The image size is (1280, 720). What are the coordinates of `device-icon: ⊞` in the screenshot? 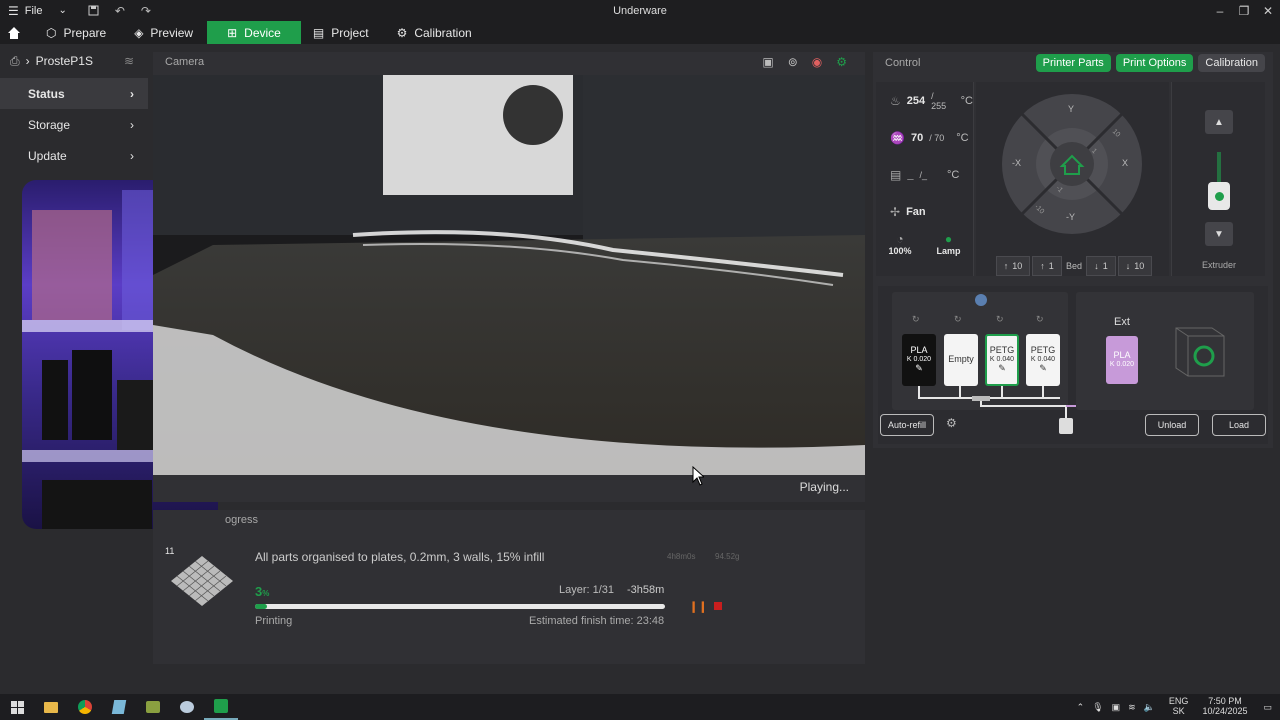 It's located at (232, 32).